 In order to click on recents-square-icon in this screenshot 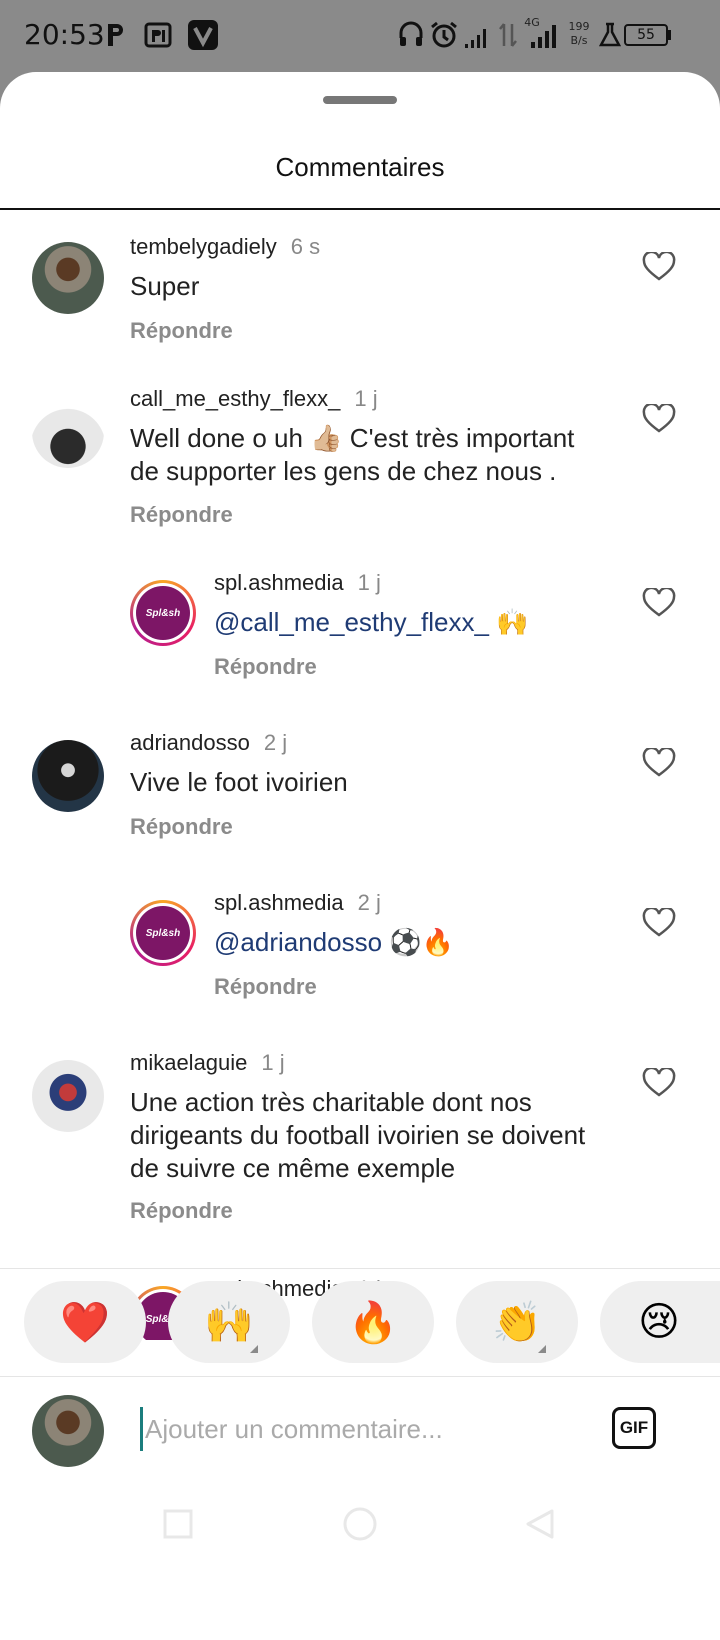, I will do `click(178, 1524)`.